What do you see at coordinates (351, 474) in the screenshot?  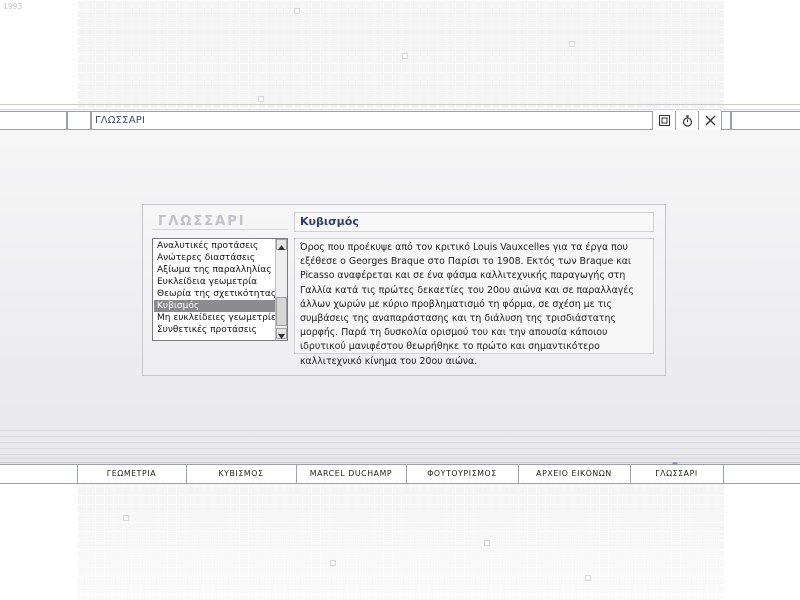 I see `nav-item-2: MARCEL DUCHAMP` at bounding box center [351, 474].